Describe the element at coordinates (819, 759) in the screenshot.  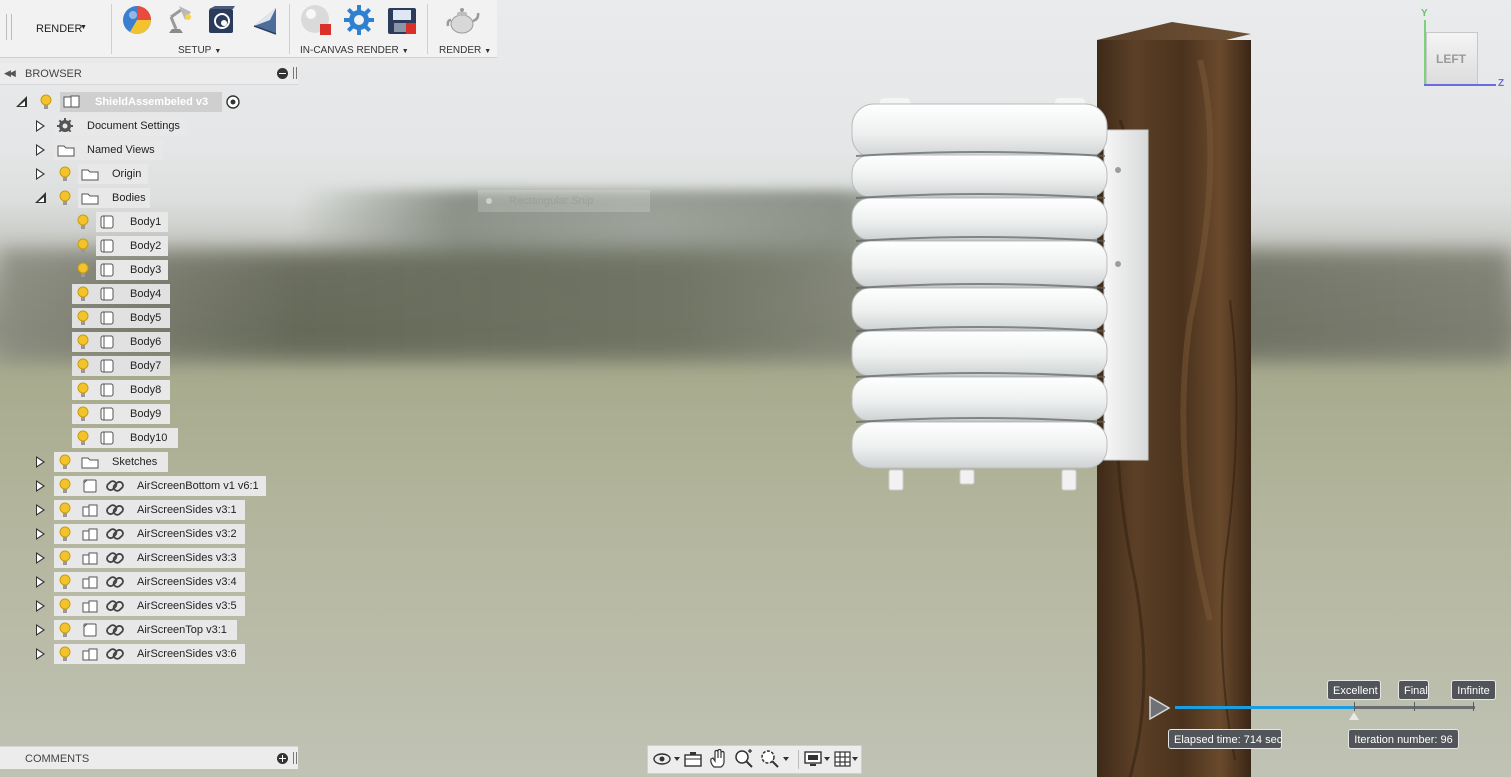
I see `display-settings-icon` at that location.